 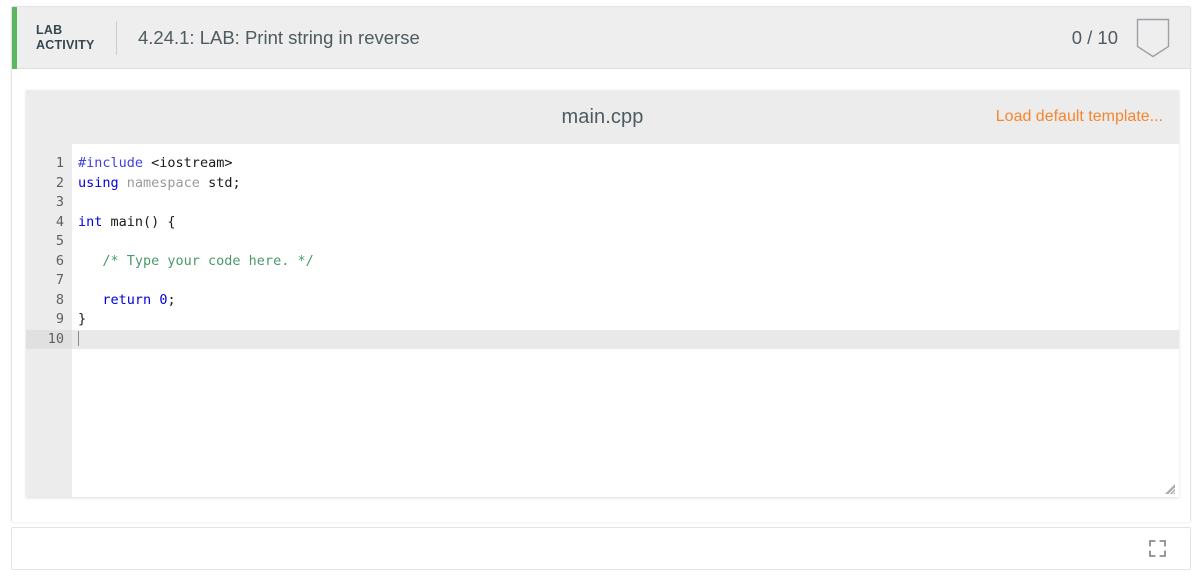 I want to click on code-token: <iostream>, so click(x=192, y=163).